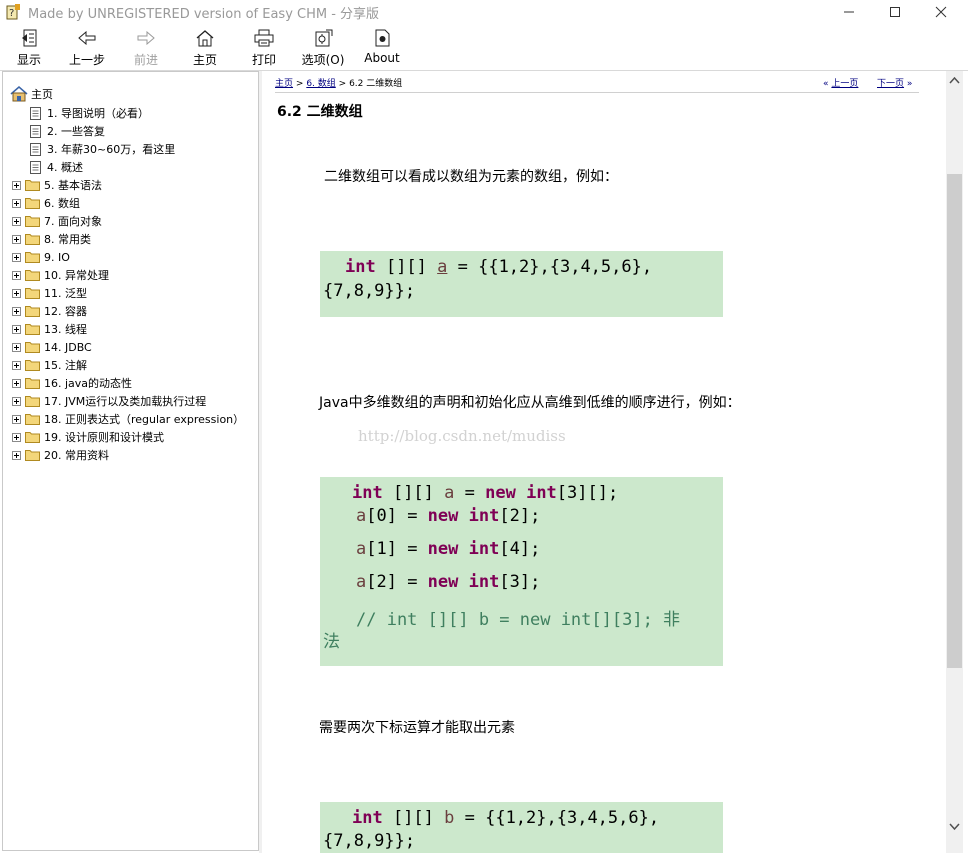 The width and height of the screenshot is (968, 853). What do you see at coordinates (448, 516) in the screenshot?
I see `code-line: a[0] = new int[2];` at bounding box center [448, 516].